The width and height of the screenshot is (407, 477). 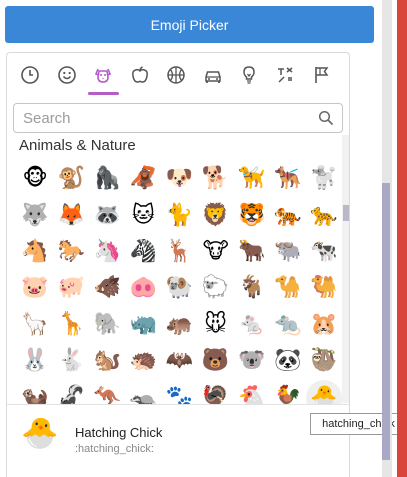 What do you see at coordinates (143, 325) in the screenshot?
I see `emoji-item: 🦏` at bounding box center [143, 325].